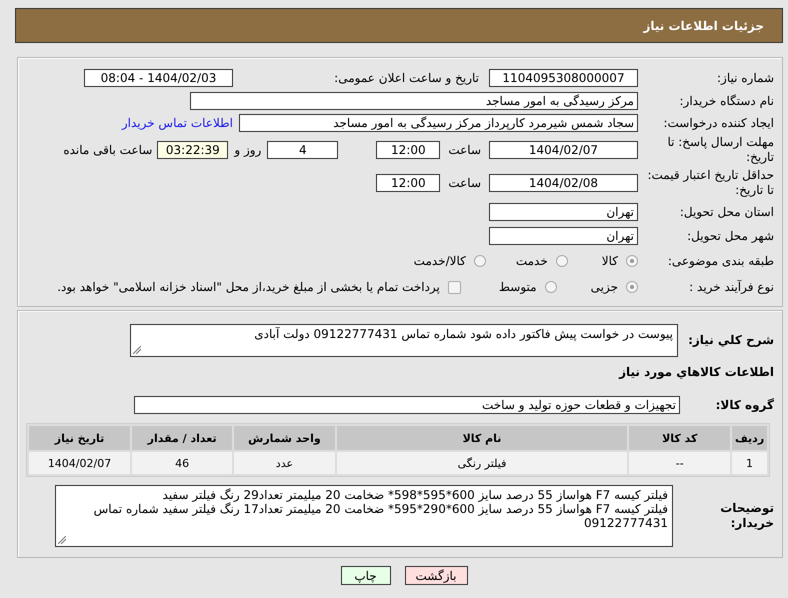 This screenshot has width=788, height=598. What do you see at coordinates (563, 236) in the screenshot?
I see `city-field: تهران` at bounding box center [563, 236].